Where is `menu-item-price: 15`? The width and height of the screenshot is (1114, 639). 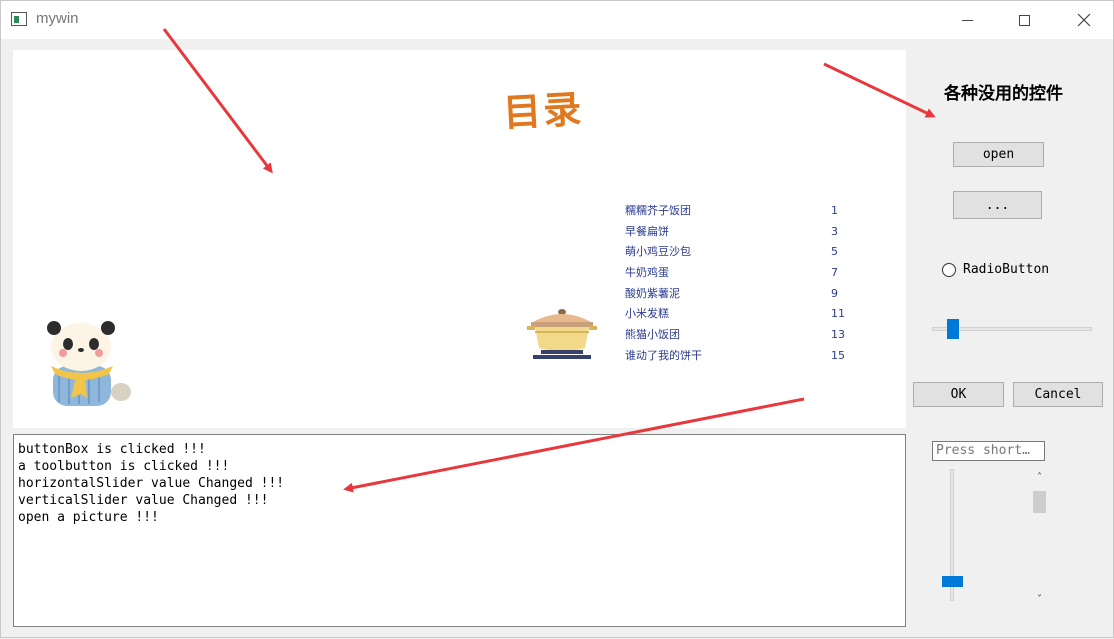 menu-item-price: 15 is located at coordinates (838, 355).